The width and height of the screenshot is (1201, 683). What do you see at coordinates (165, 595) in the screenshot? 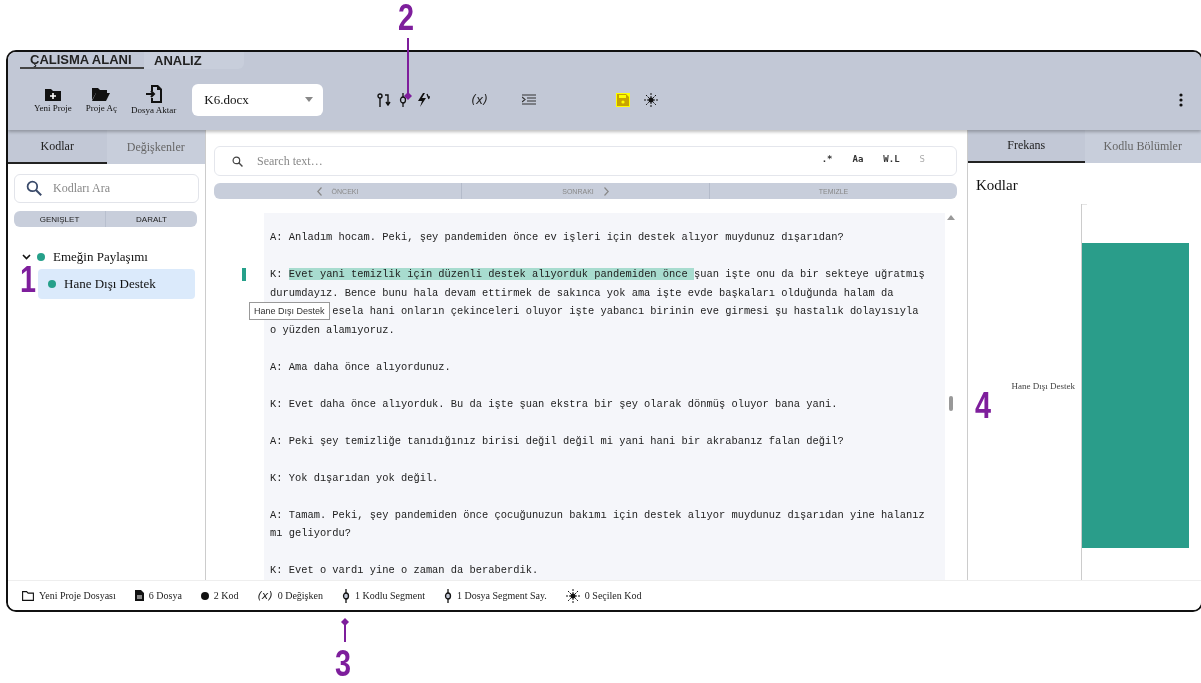
I see `status-text: 6 Dosya` at bounding box center [165, 595].